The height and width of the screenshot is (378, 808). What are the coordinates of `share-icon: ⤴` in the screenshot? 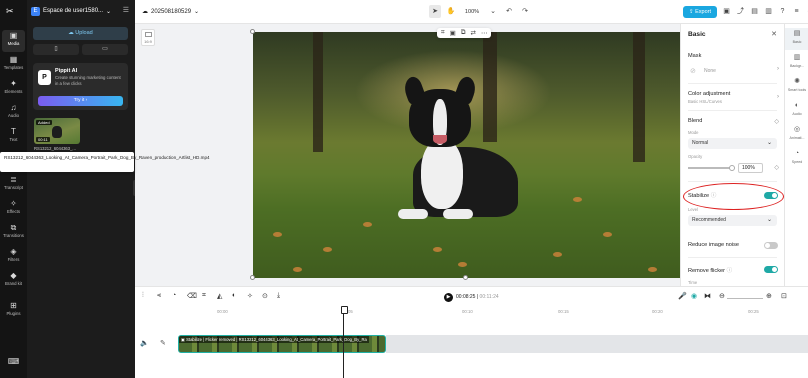 It's located at (740, 12).